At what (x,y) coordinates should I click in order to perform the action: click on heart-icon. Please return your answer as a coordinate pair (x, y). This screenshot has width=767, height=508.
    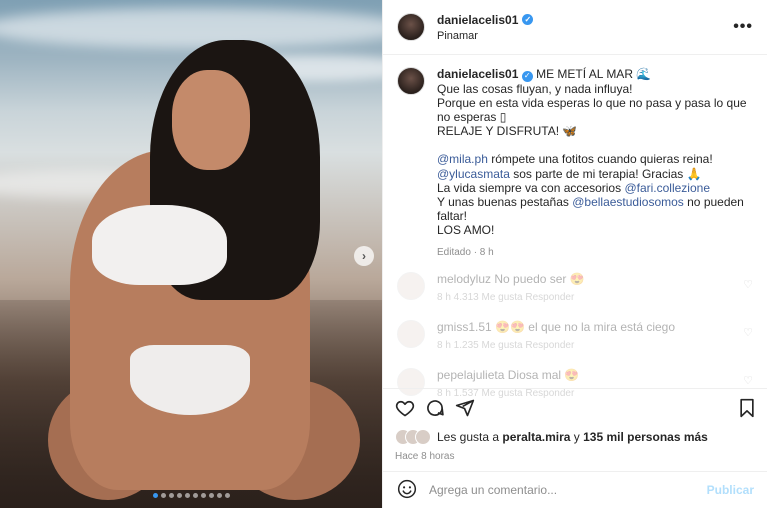
    Looking at the image, I should click on (410, 408).